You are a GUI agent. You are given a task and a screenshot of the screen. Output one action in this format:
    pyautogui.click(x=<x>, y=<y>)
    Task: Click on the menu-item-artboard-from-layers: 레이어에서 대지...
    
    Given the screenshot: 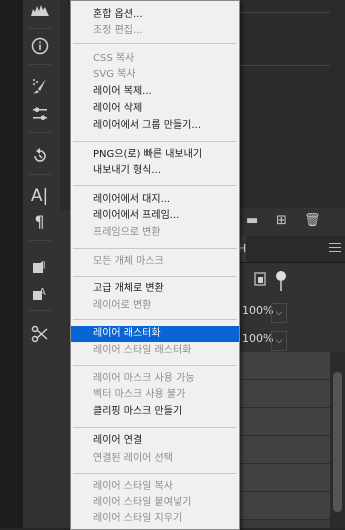 What is the action you would take?
    pyautogui.click(x=155, y=200)
    